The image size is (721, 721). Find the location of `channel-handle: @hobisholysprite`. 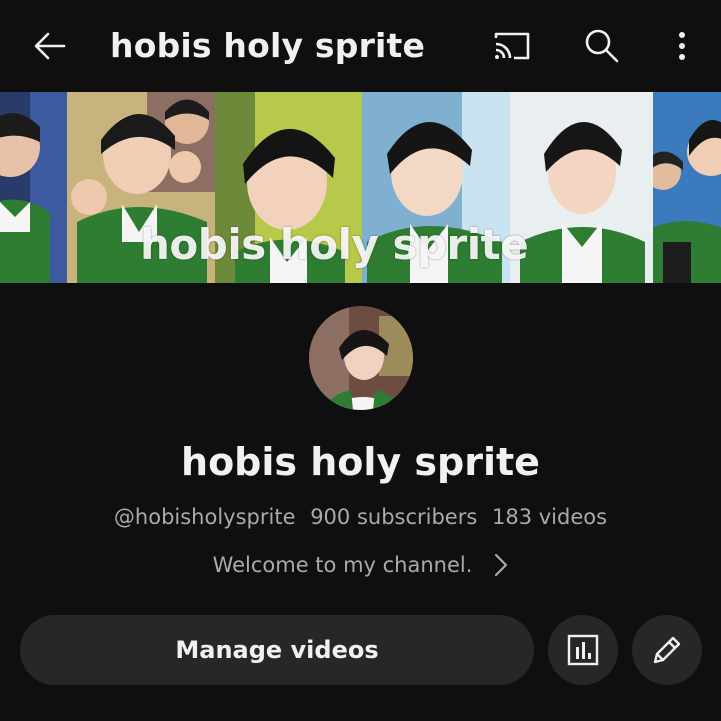

channel-handle: @hobisholysprite is located at coordinates (205, 517).